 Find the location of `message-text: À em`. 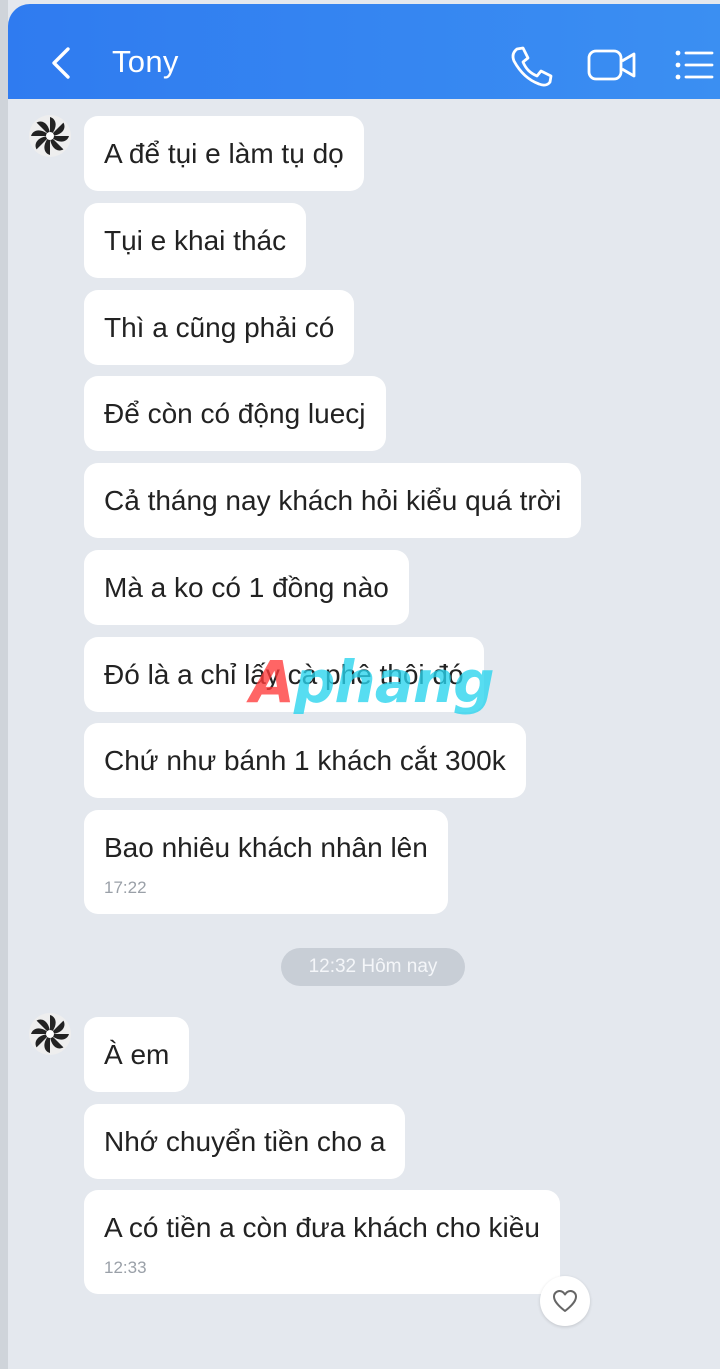

message-text: À em is located at coordinates (137, 1054).